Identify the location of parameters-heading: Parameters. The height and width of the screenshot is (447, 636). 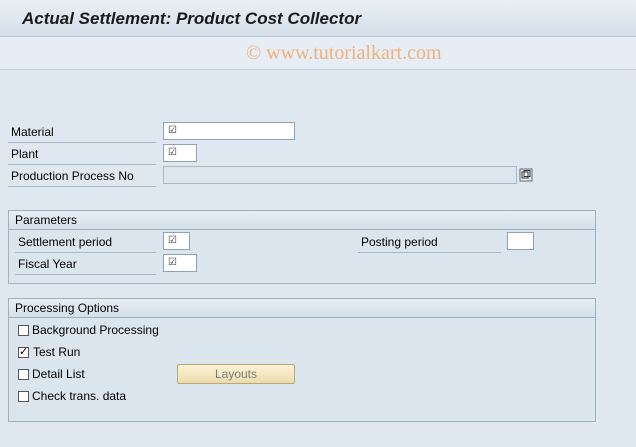
(302, 220).